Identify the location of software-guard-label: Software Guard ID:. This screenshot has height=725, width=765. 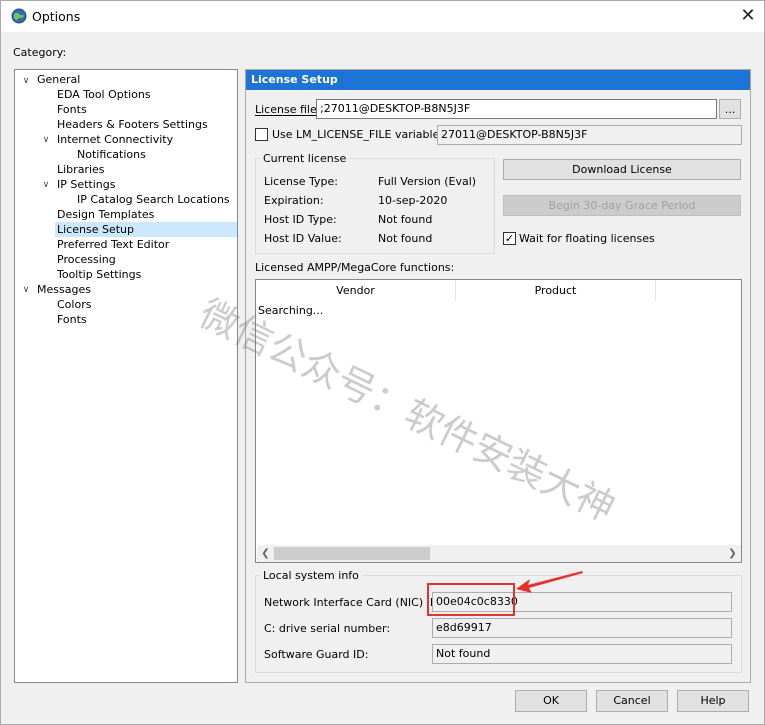
(316, 654).